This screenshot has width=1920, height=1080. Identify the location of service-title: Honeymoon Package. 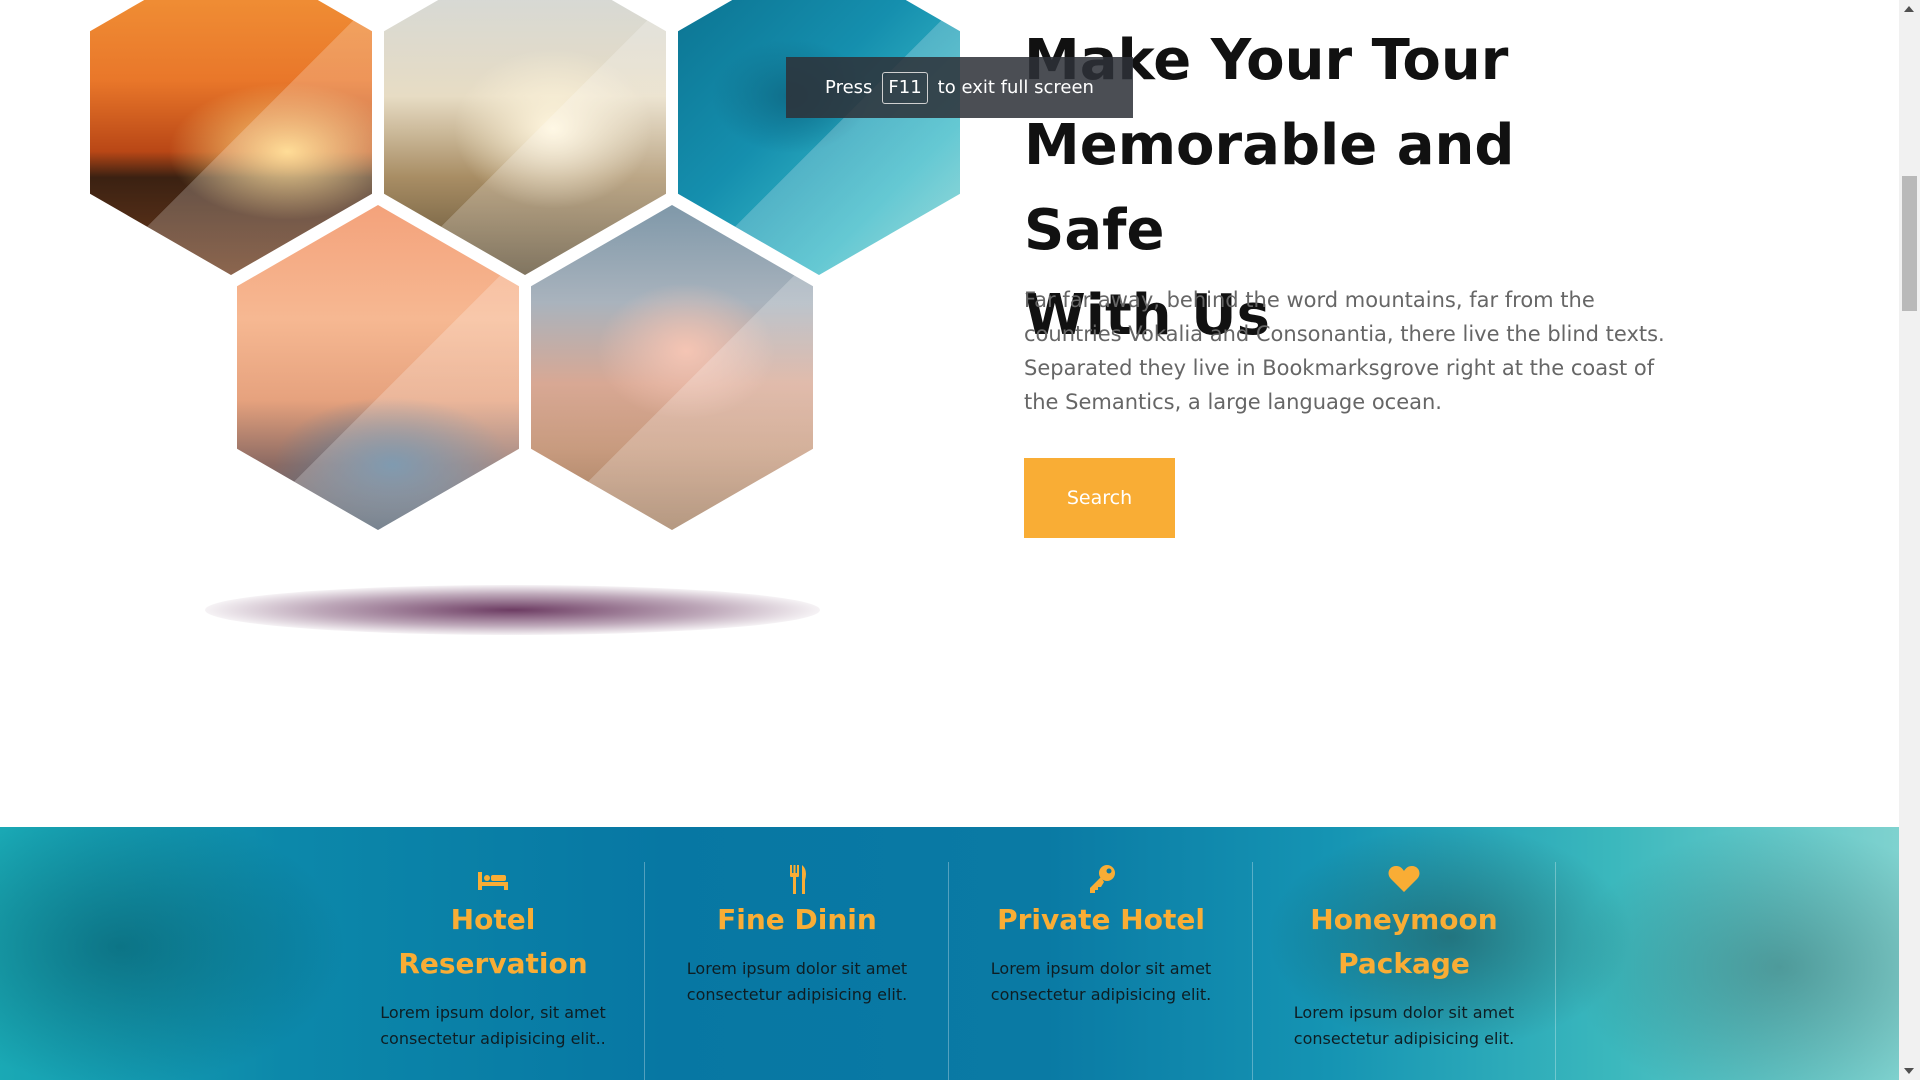
(1404, 941).